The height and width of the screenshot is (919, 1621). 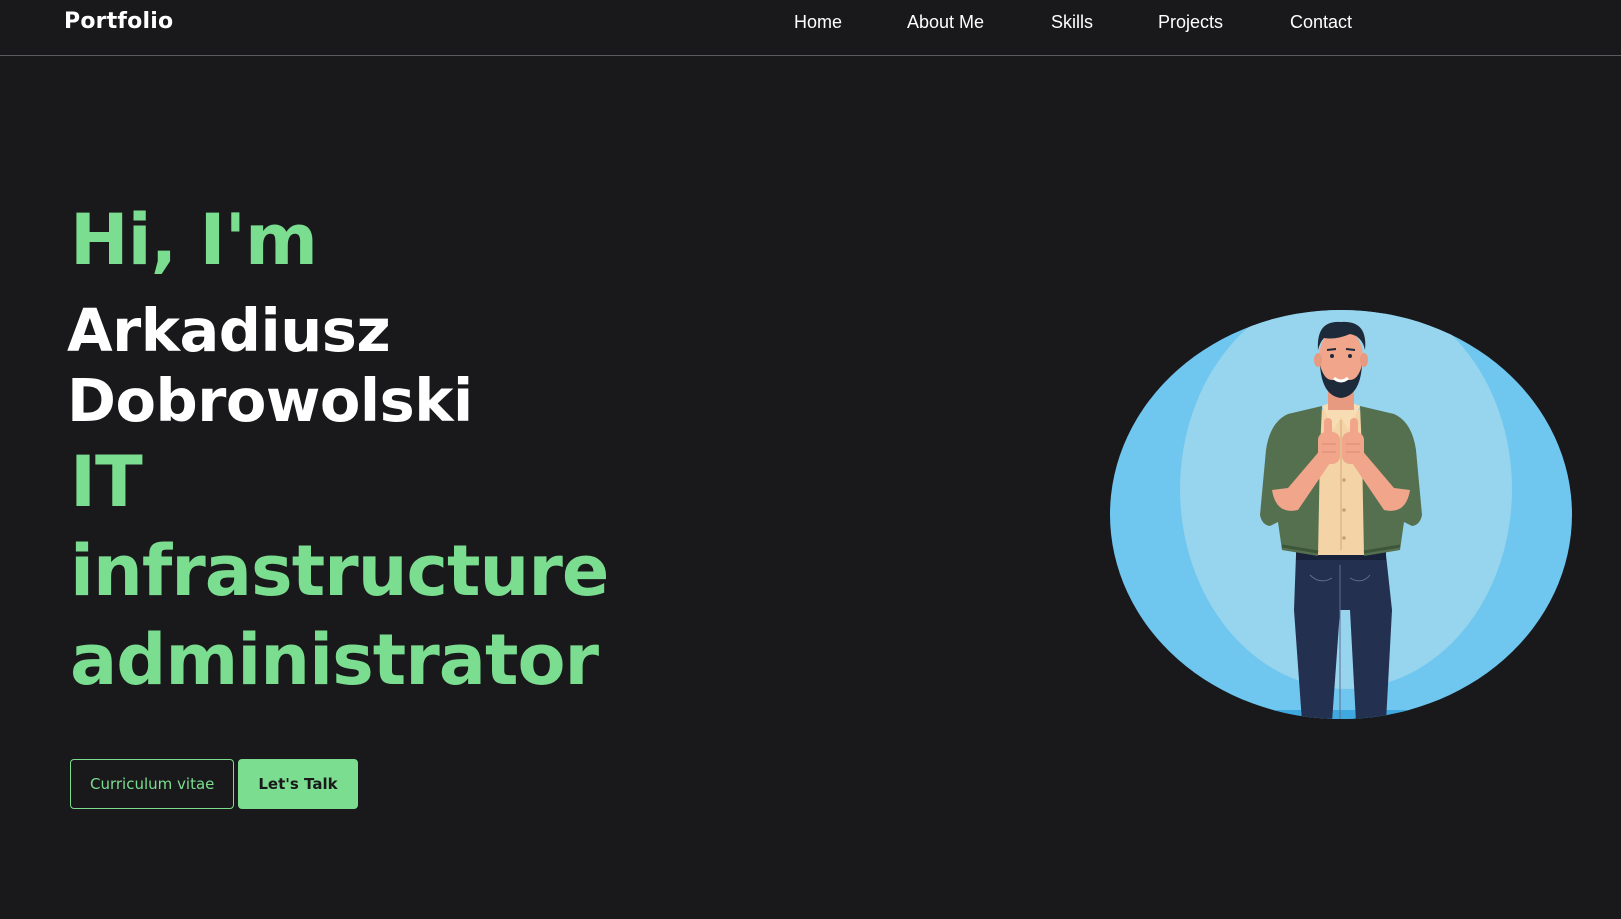 I want to click on hero-role: IT infrastructure administrator, so click(x=339, y=571).